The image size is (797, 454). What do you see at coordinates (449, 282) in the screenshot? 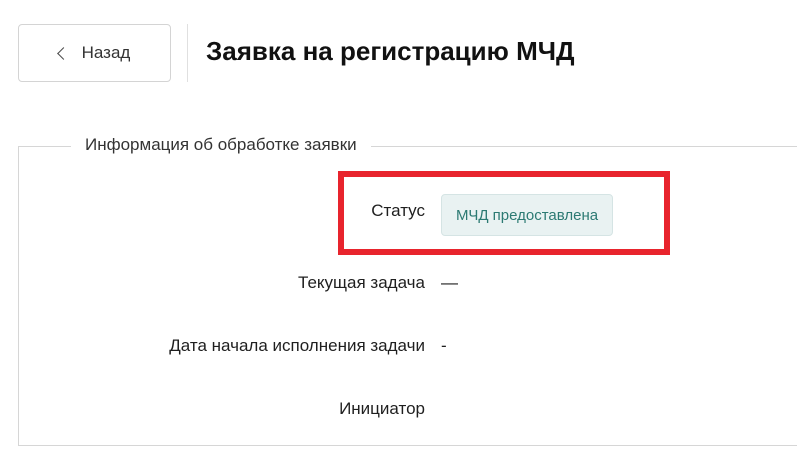
I see `current-task-value: —` at bounding box center [449, 282].